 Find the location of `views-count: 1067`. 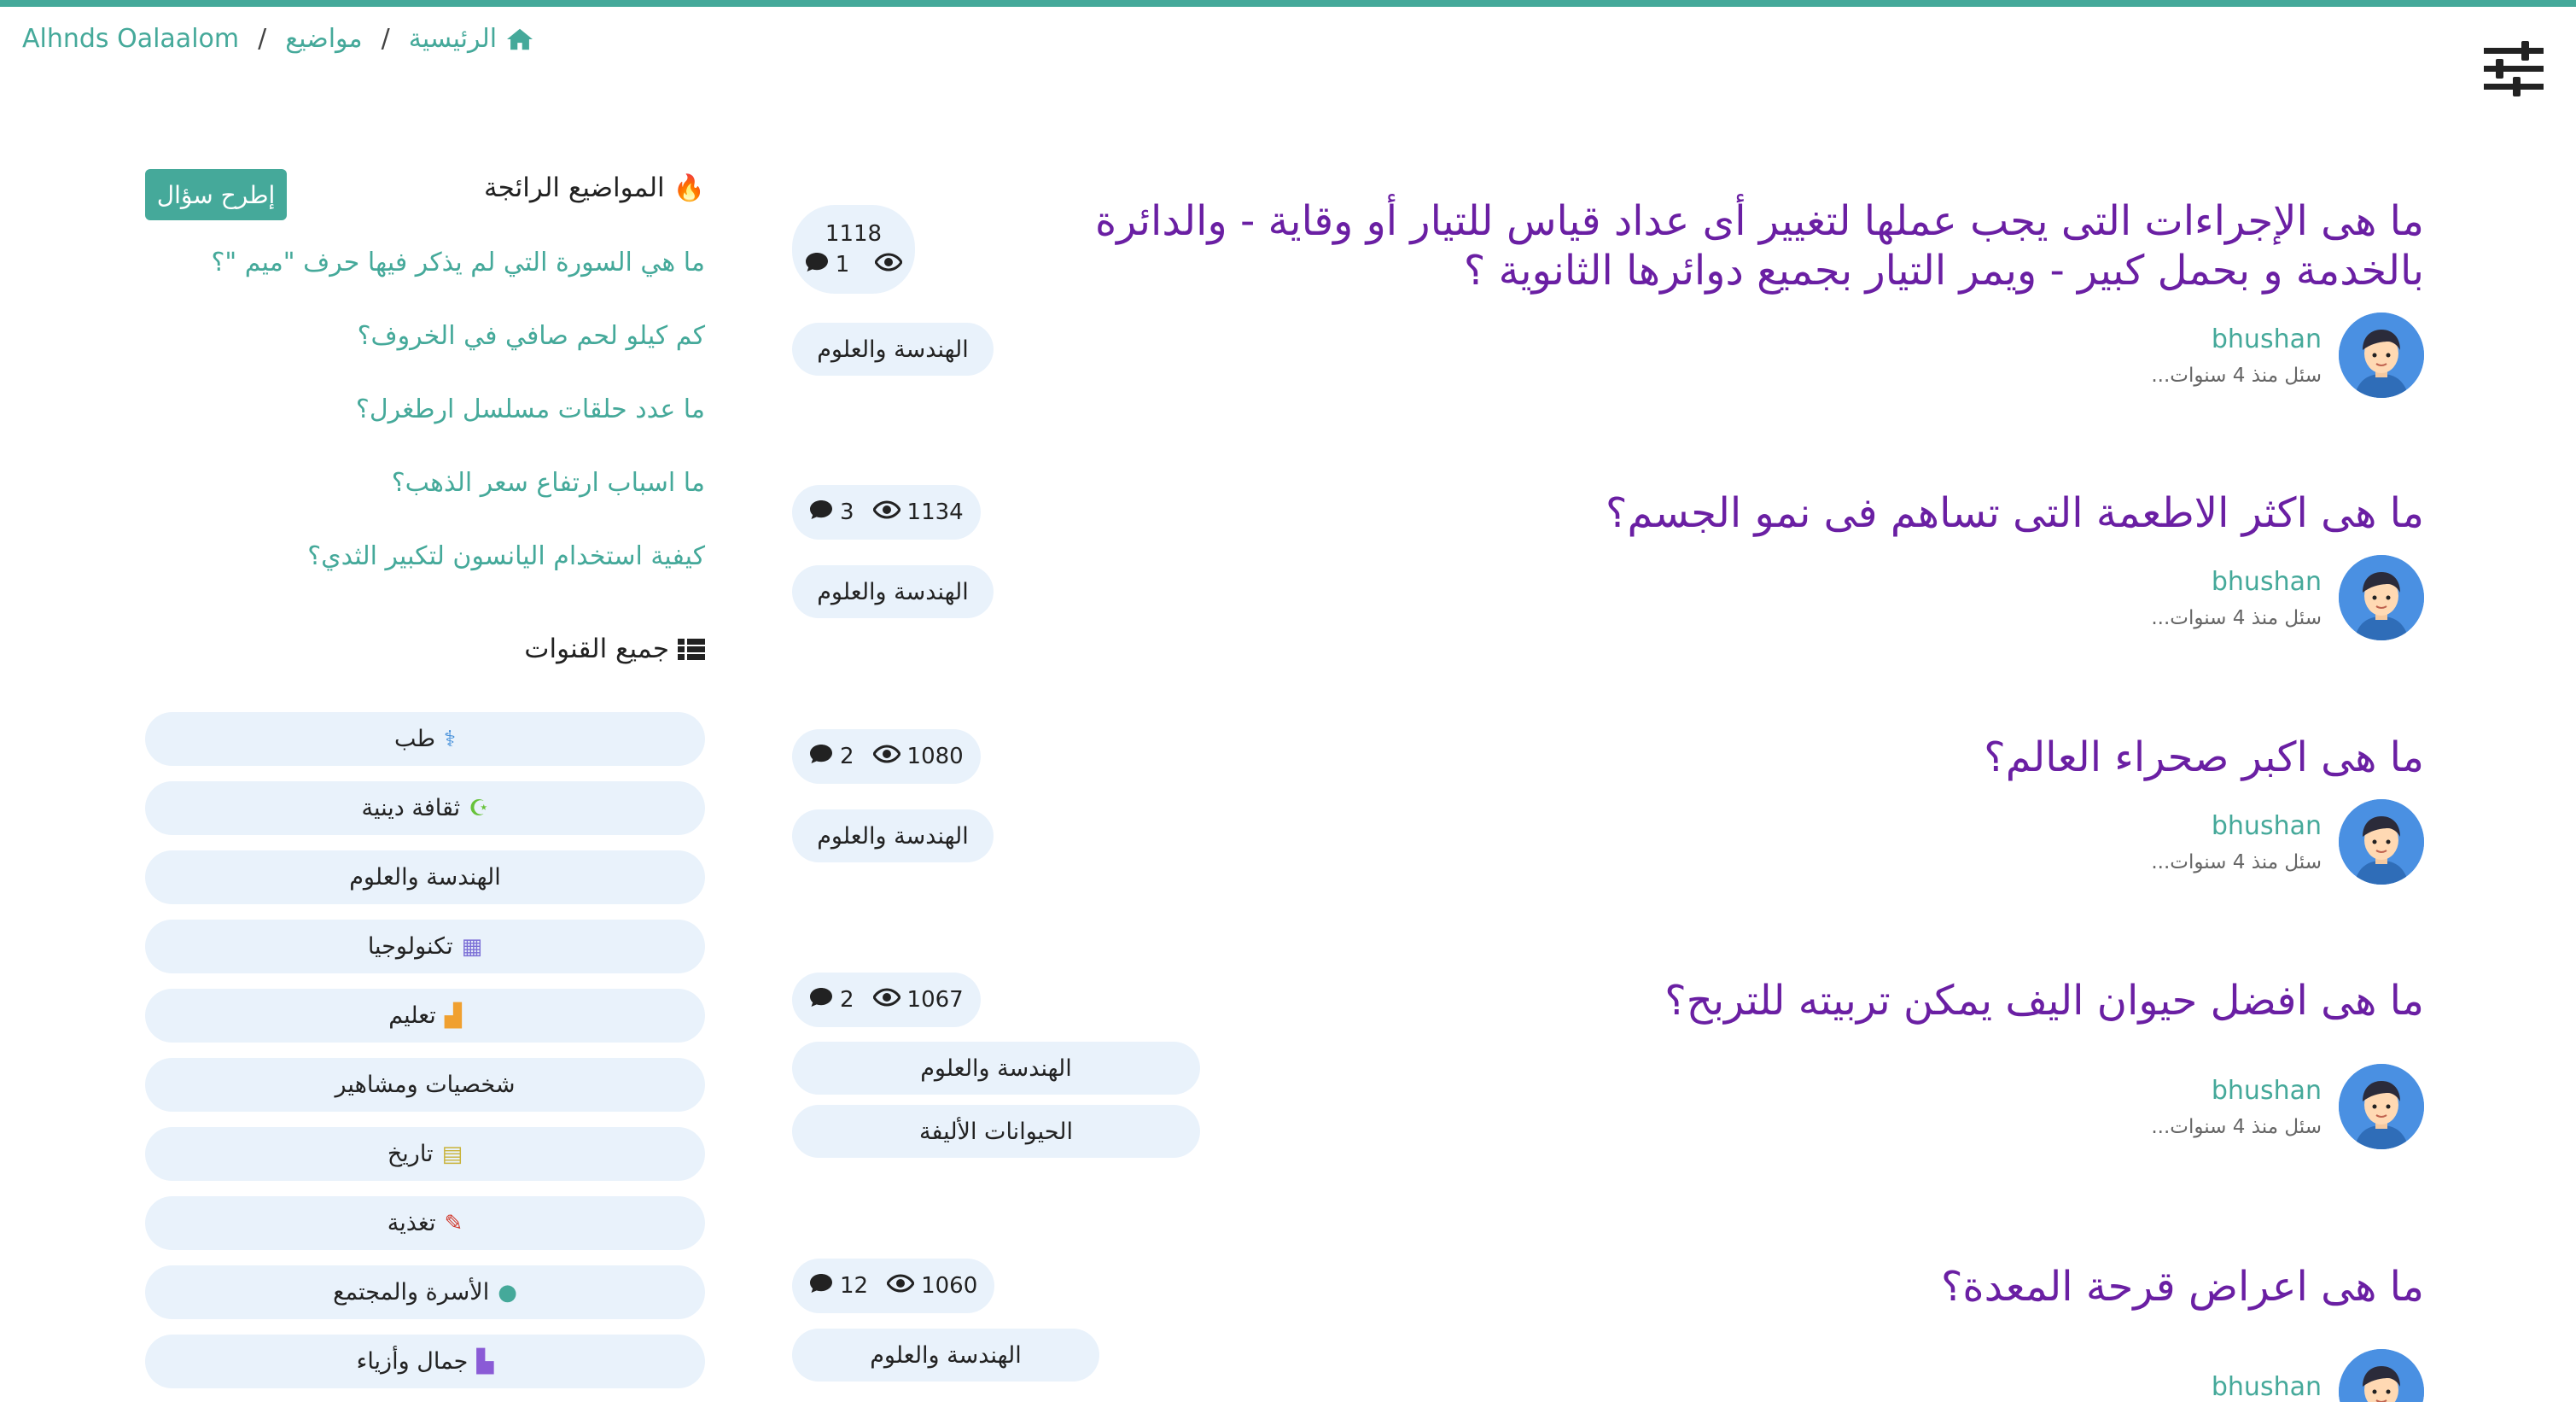

views-count: 1067 is located at coordinates (917, 1000).